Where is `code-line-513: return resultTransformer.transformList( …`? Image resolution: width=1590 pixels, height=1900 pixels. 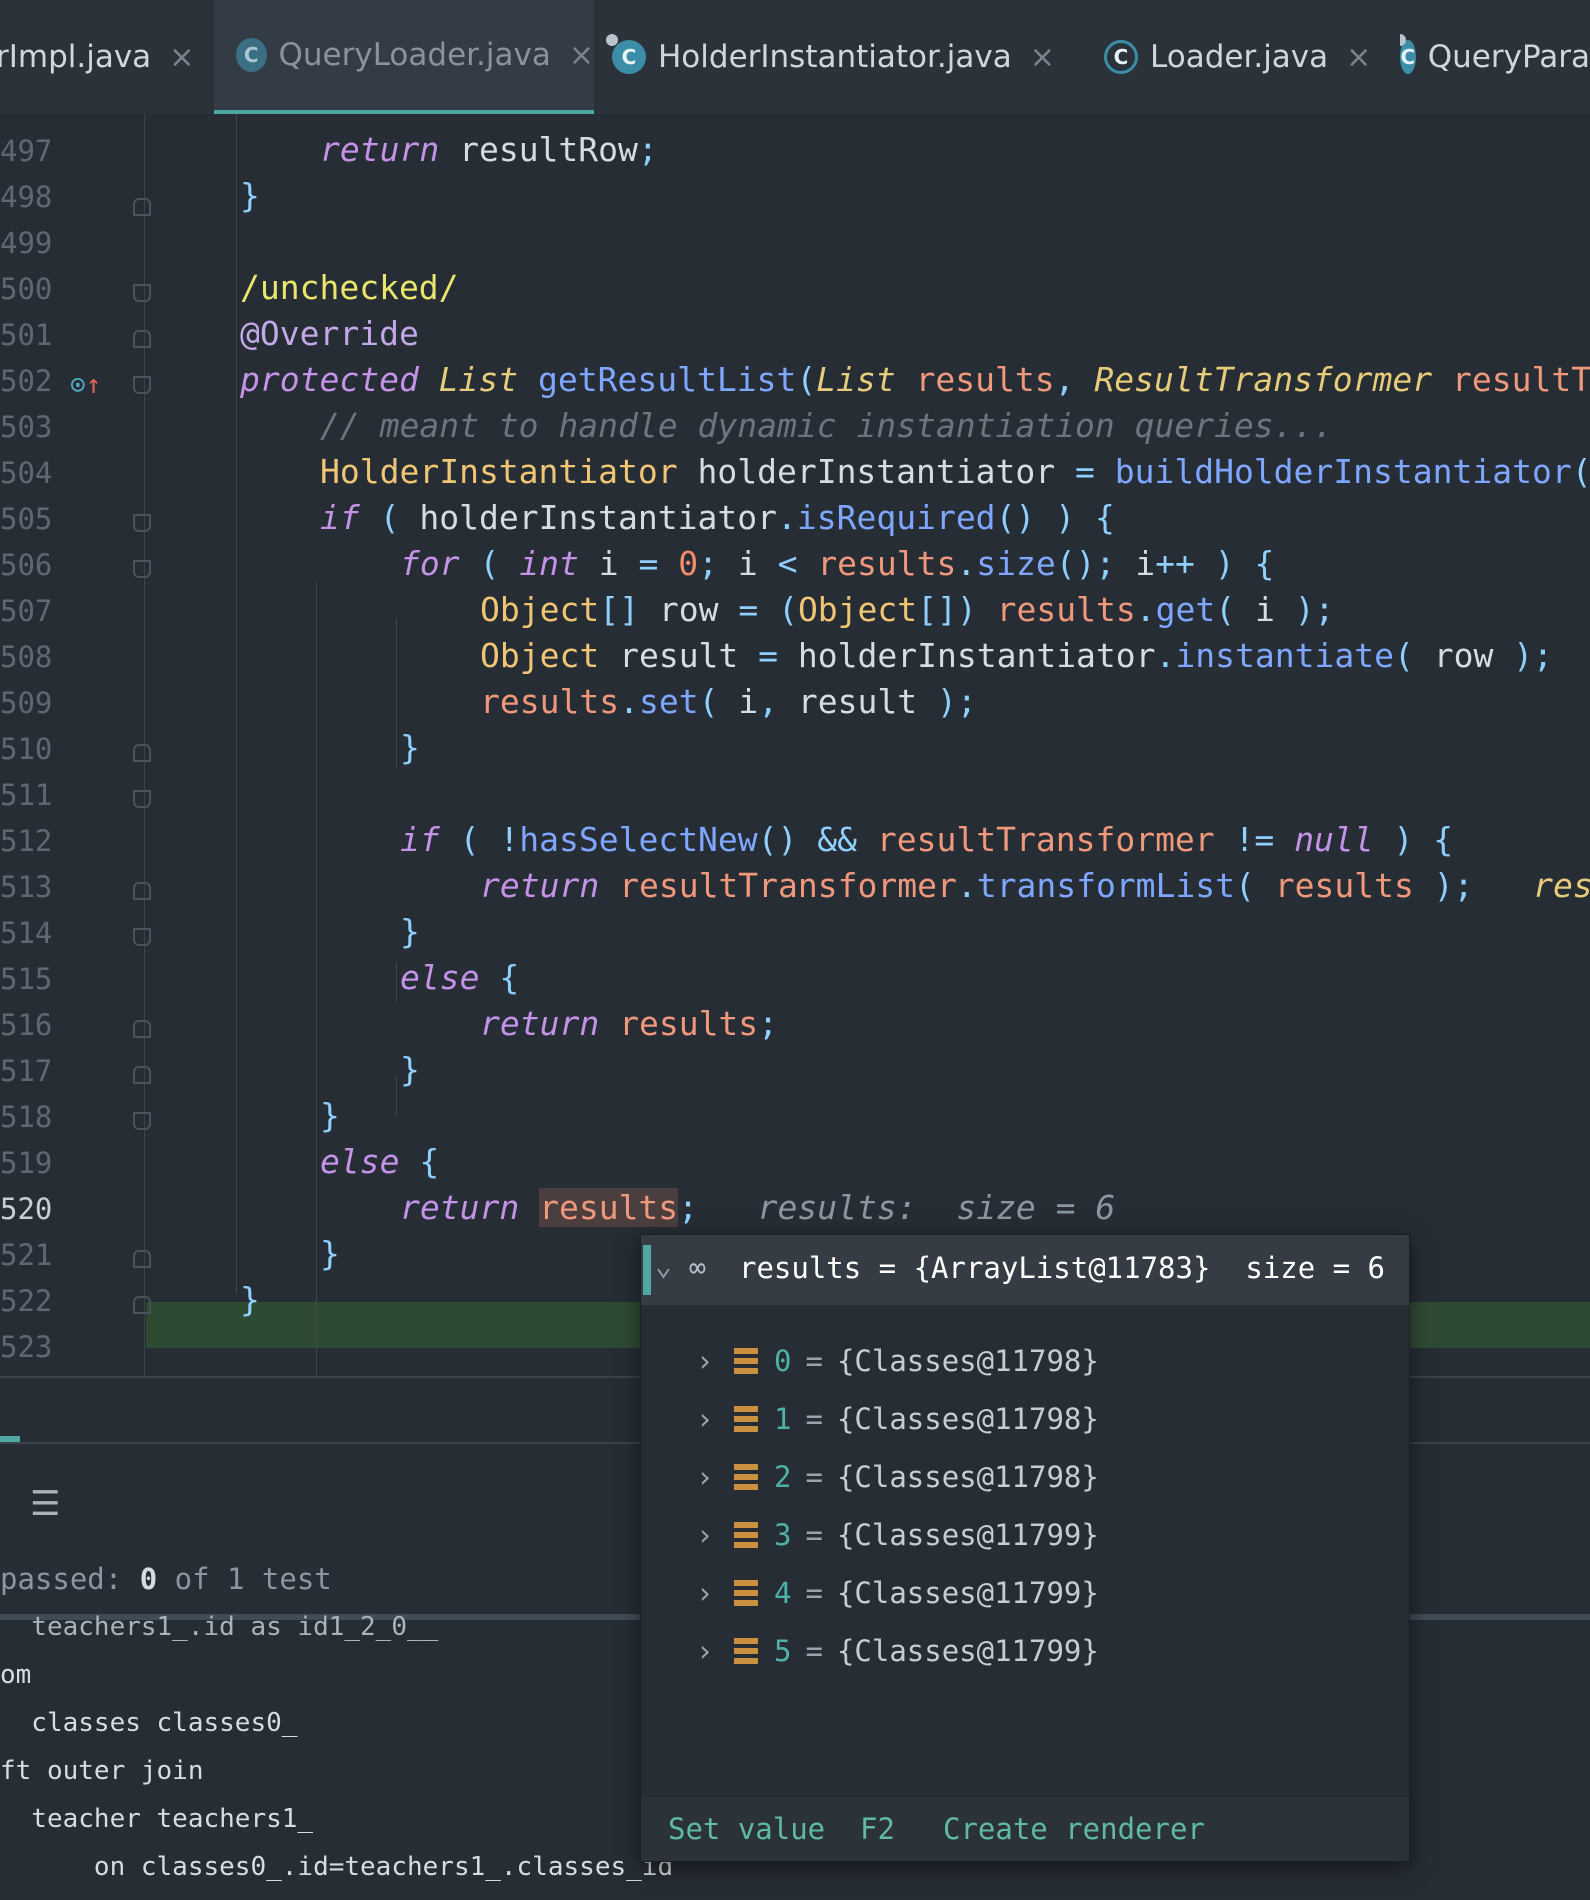
code-line-513: return resultTransformer.transformList( … is located at coordinates (1035, 885).